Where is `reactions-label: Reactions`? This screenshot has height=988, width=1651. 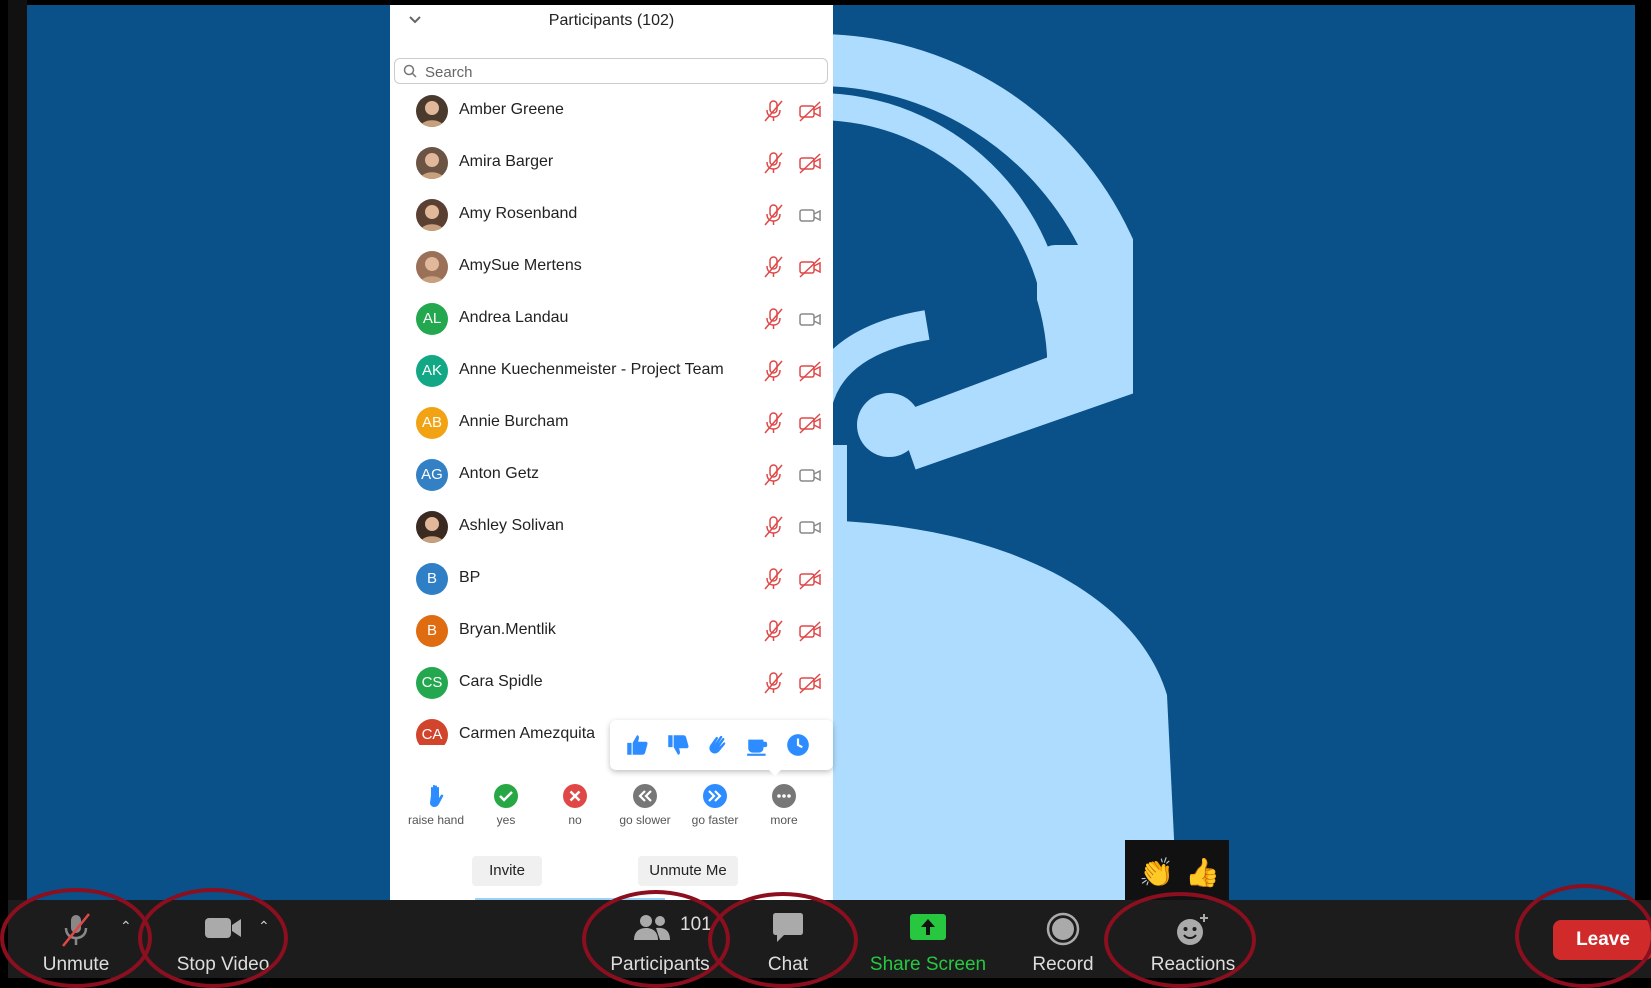
reactions-label: Reactions is located at coordinates (1193, 964).